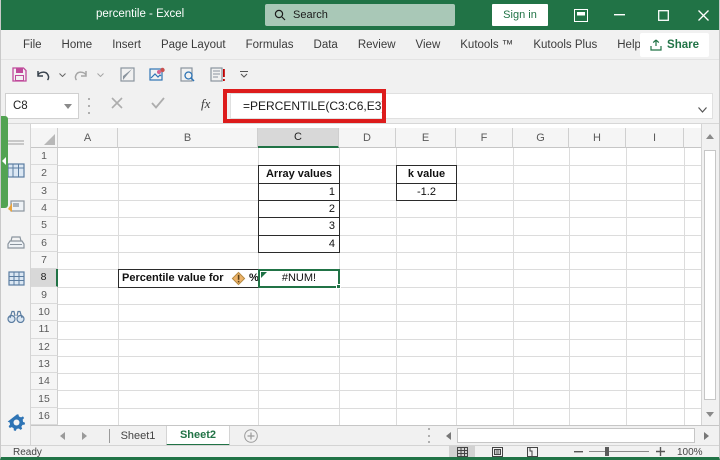 The height and width of the screenshot is (460, 720). What do you see at coordinates (16, 206) in the screenshot?
I see `worksheet-nav-icon` at bounding box center [16, 206].